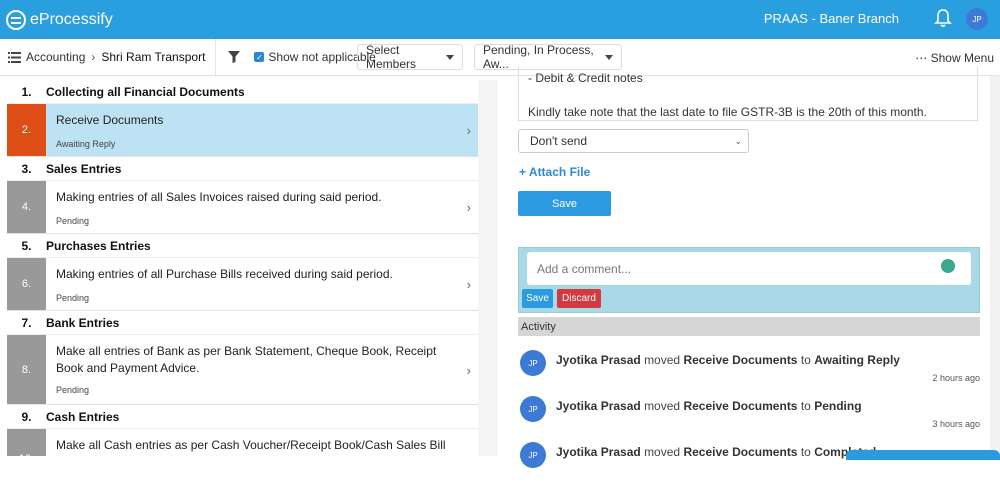 Image resolution: width=1000 pixels, height=482 pixels. What do you see at coordinates (749, 326) in the screenshot?
I see `activity-heading: Activity` at bounding box center [749, 326].